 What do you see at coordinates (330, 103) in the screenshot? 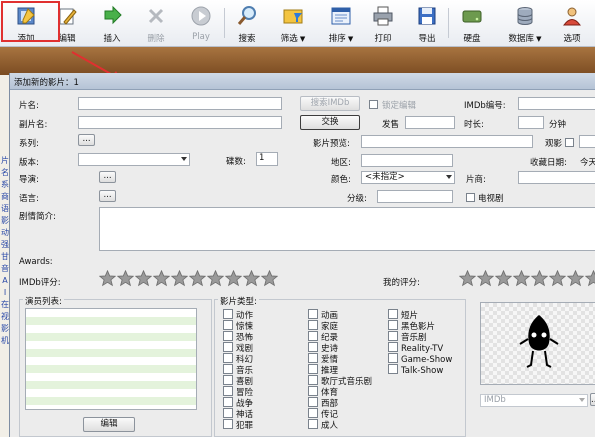
I see `search-imdb-button: 搜索IMDb` at bounding box center [330, 103].